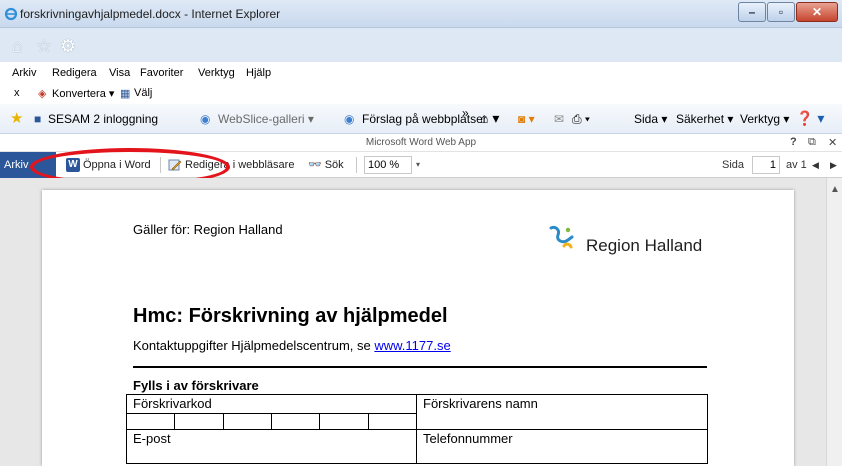  I want to click on page-menu: Sida ▾, so click(650, 119).